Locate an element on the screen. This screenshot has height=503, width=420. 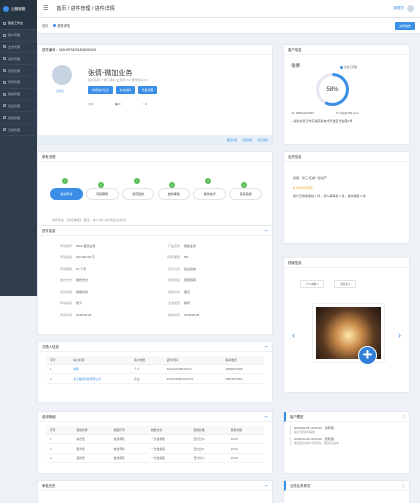
sidebar-item-3: 进件管理 is located at coordinates (18, 59).